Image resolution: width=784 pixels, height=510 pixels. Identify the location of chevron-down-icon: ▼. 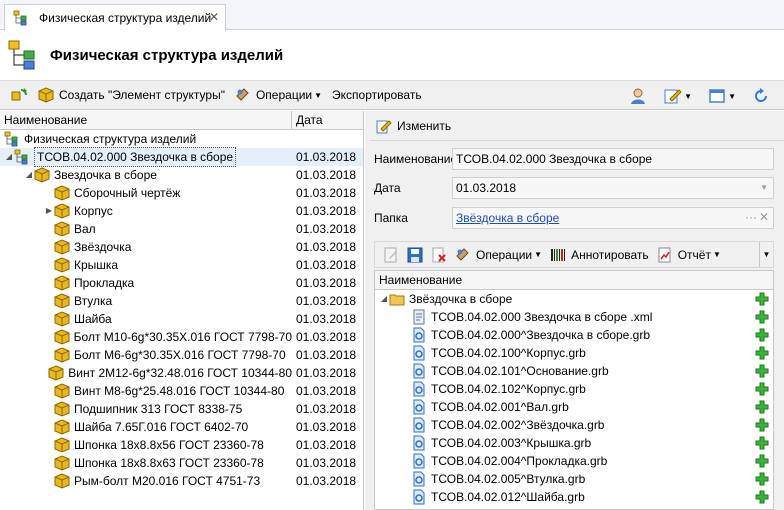
(764, 188).